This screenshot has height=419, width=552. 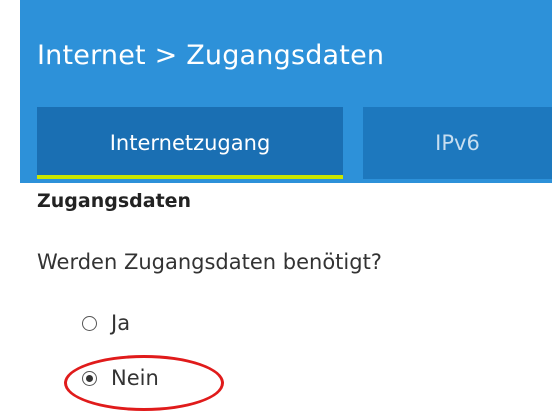 What do you see at coordinates (121, 323) in the screenshot?
I see `radio-label-ja: Ja` at bounding box center [121, 323].